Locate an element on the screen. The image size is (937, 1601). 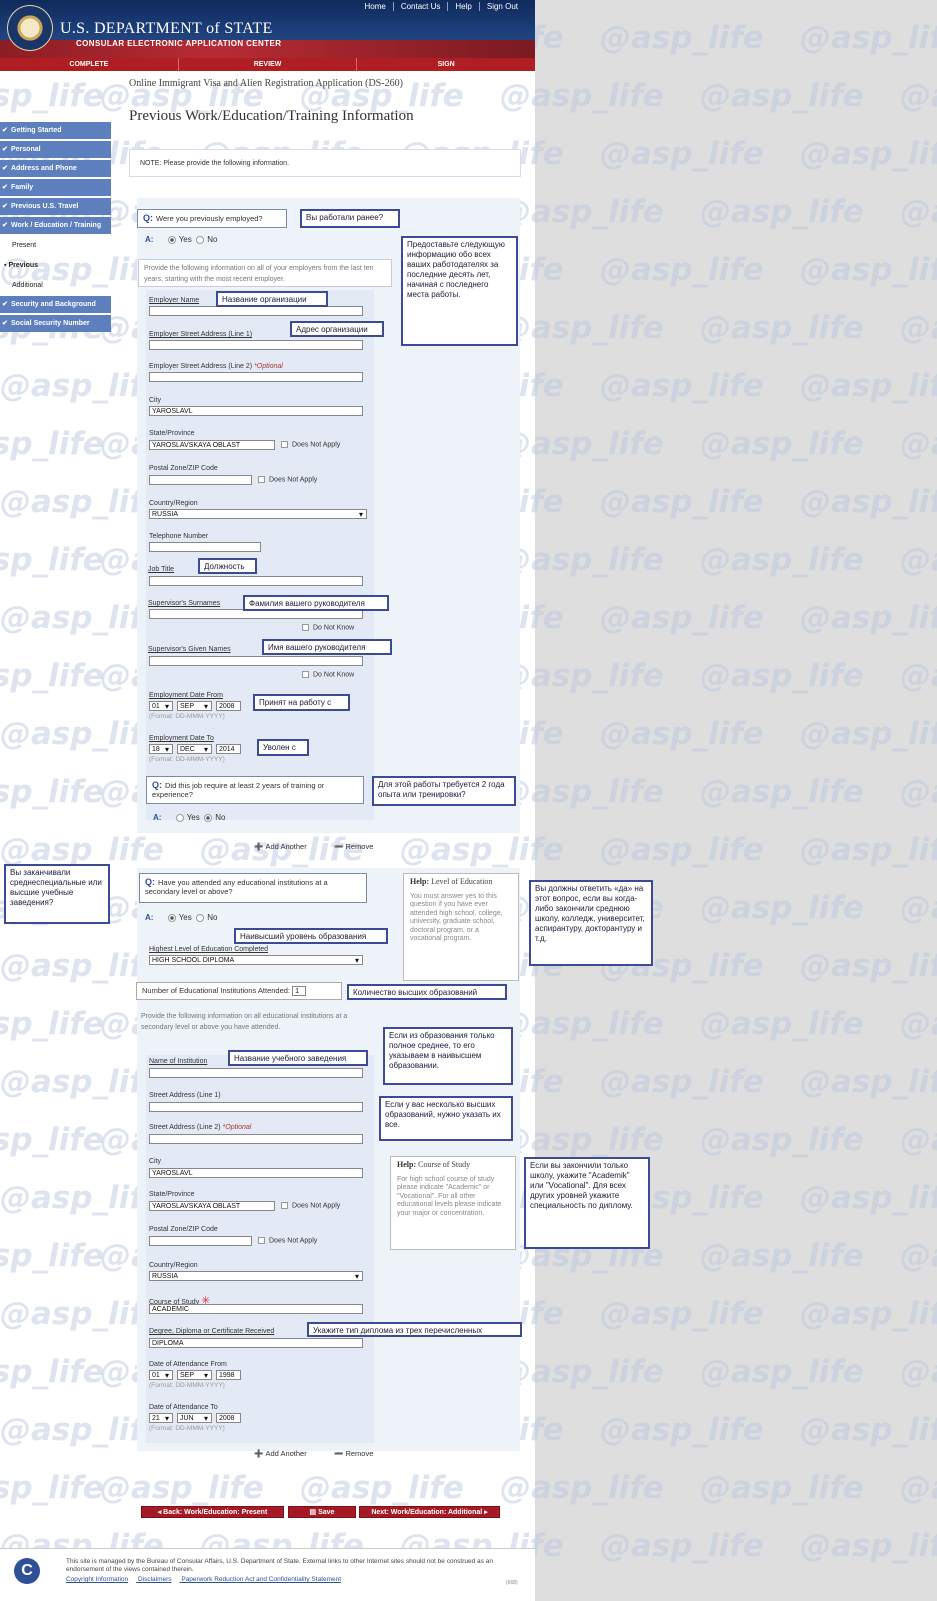
home-link: Home is located at coordinates (374, 6).